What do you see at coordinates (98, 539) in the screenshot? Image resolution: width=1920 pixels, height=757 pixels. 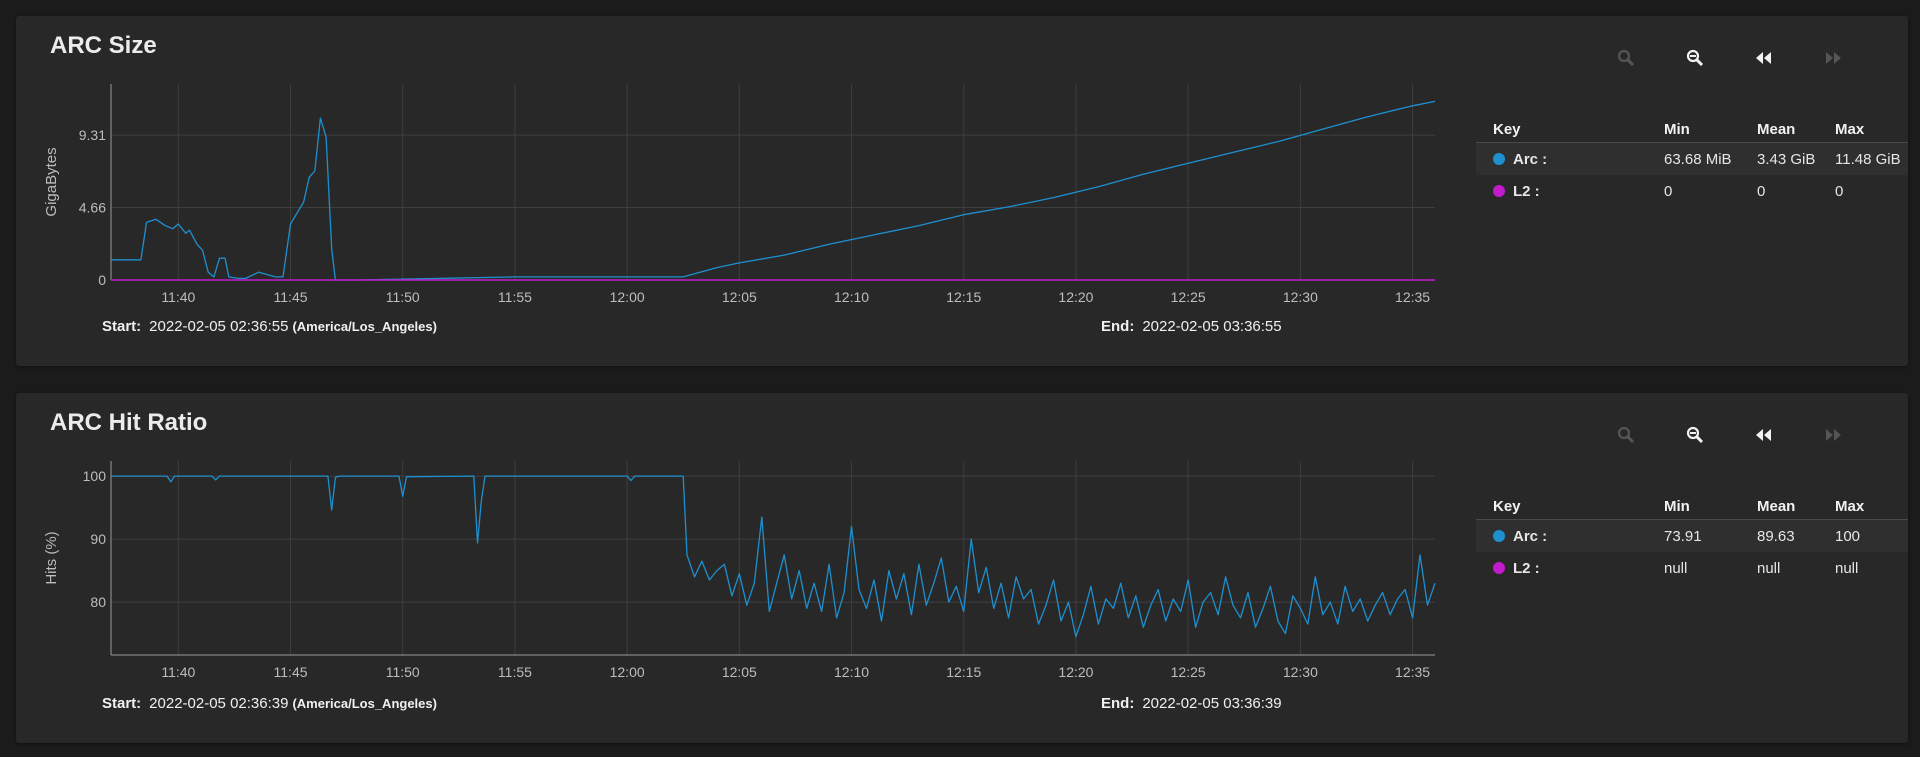 I see `y-tick-label: 90` at bounding box center [98, 539].